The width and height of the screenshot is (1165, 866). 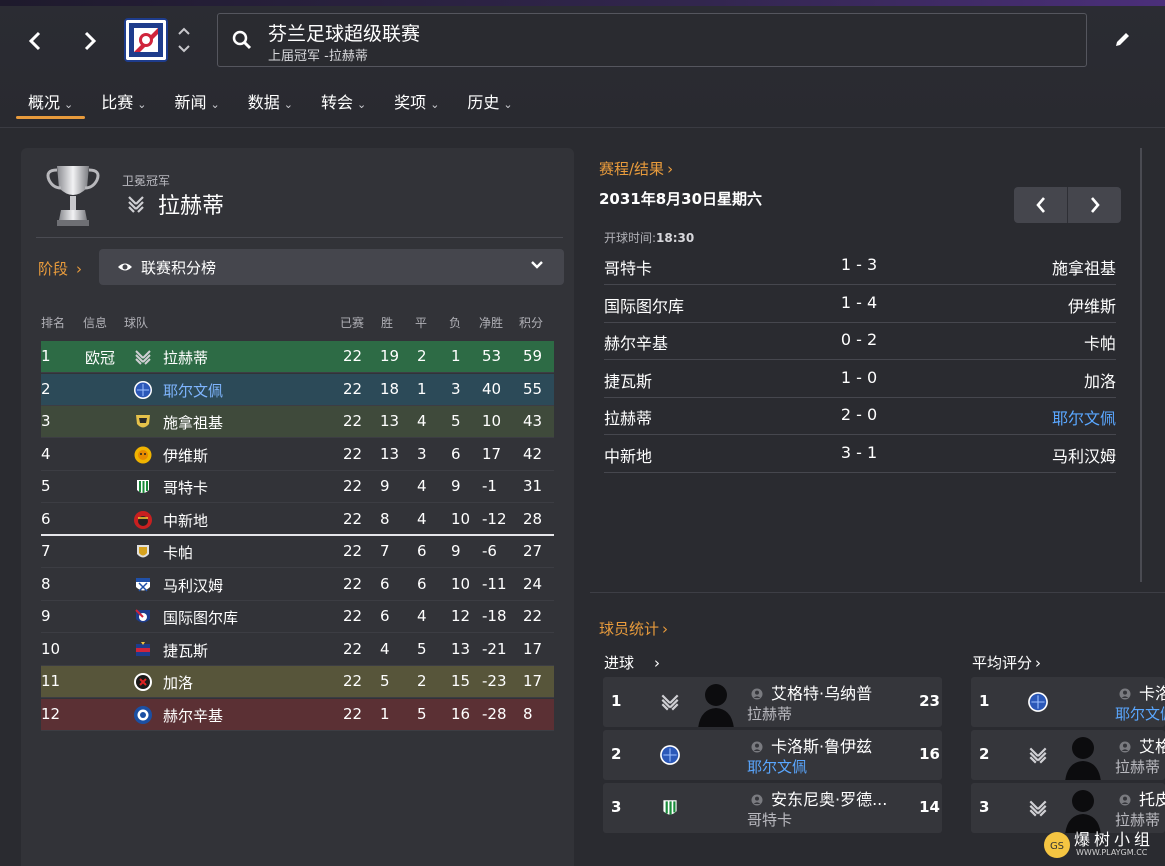 I want to click on back-button, so click(x=35, y=41).